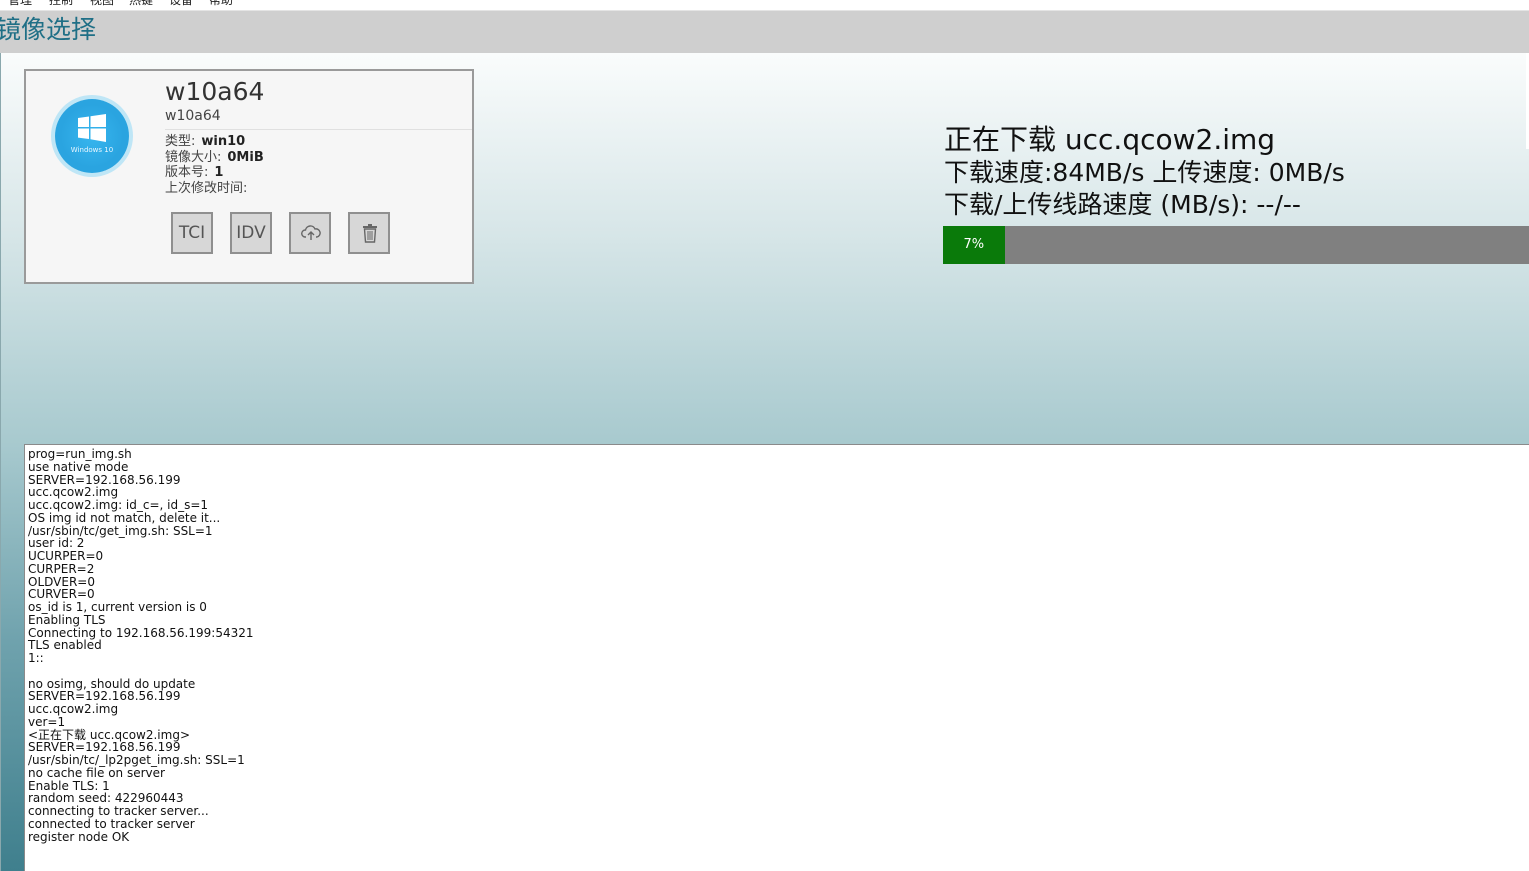 The image size is (1529, 871). I want to click on cloud-upload-icon, so click(311, 232).